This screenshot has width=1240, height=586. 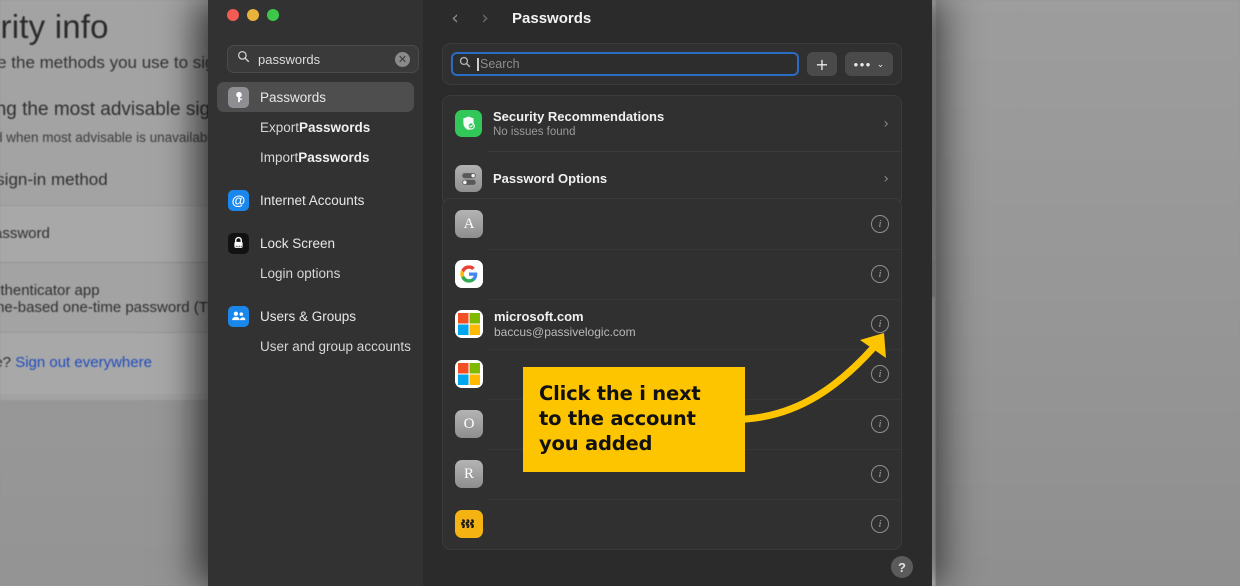 What do you see at coordinates (308, 316) in the screenshot?
I see `sidebar-item-label: Users & Groups` at bounding box center [308, 316].